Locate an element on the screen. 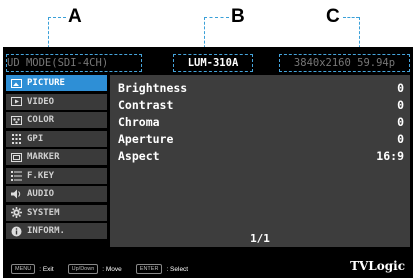 This screenshot has height=279, width=414. sidebar-item-picture: PICTURE is located at coordinates (56, 83).